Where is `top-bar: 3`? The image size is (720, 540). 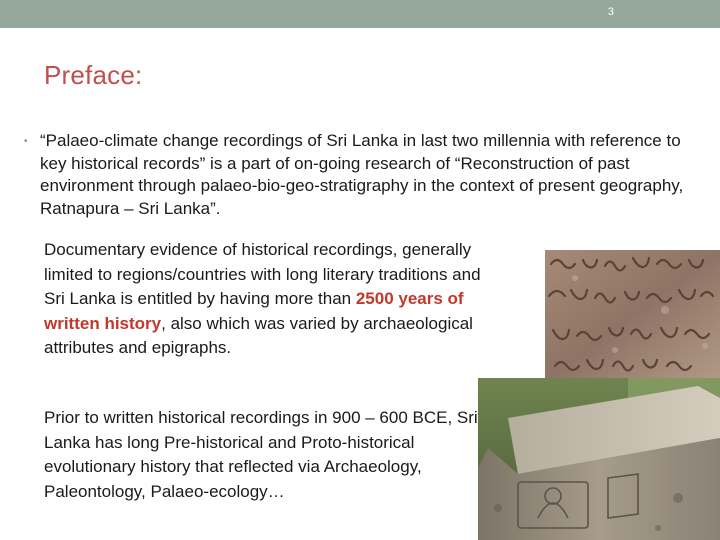 top-bar: 3 is located at coordinates (360, 14).